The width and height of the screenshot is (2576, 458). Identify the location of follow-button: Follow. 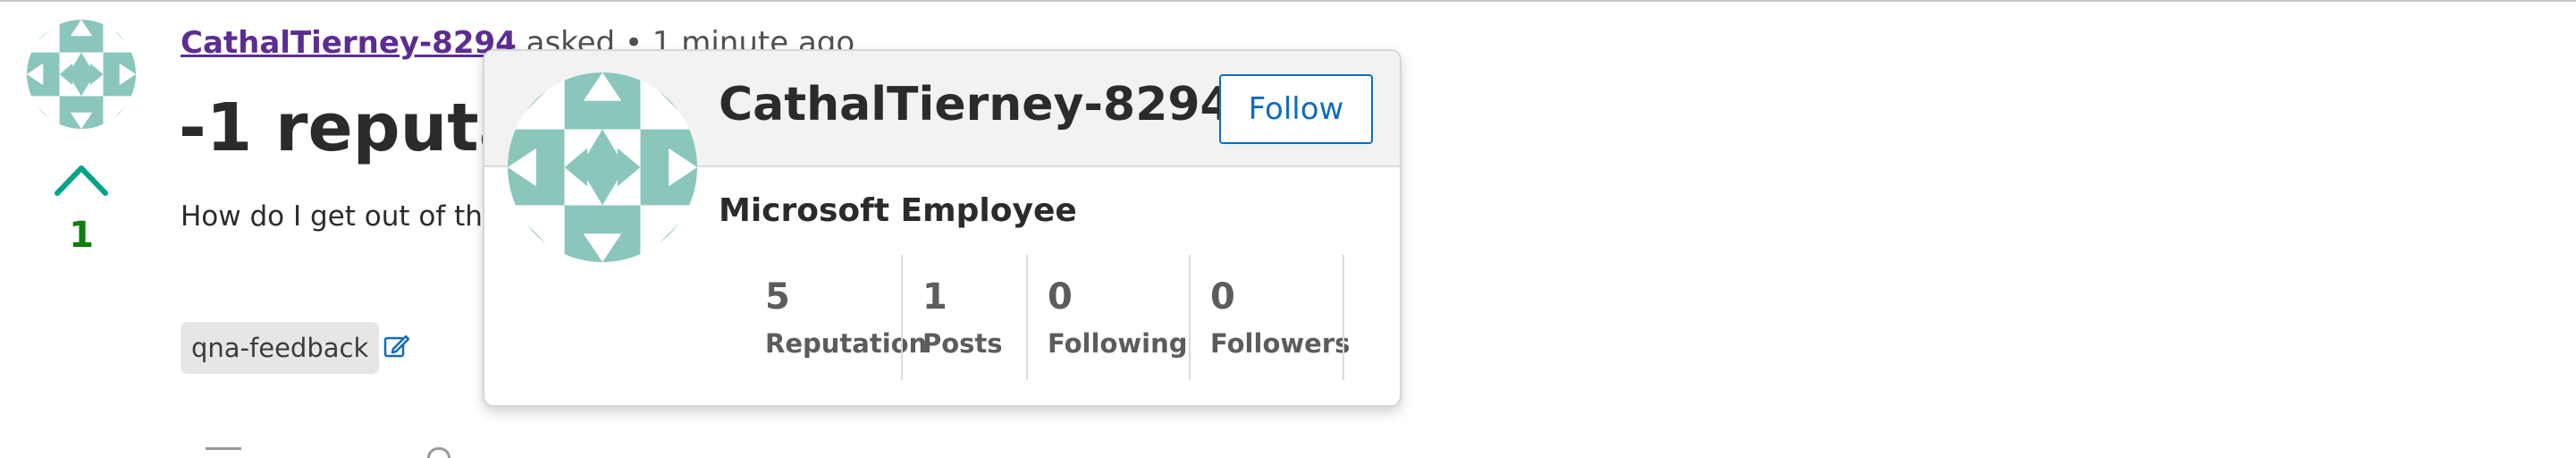
(1296, 109).